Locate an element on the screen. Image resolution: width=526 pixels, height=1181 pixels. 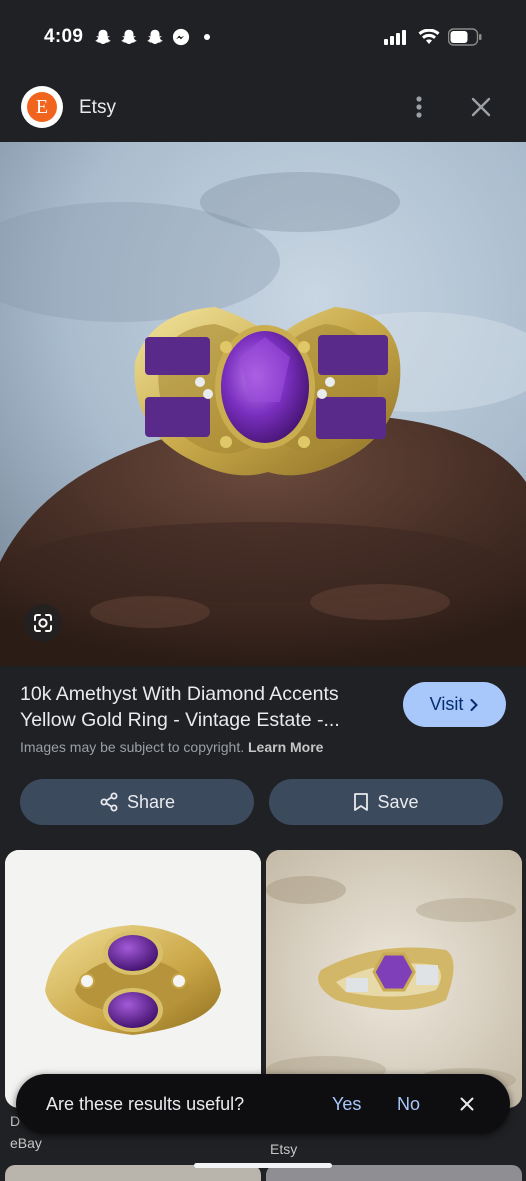
notification-icons is located at coordinates (155, 37).